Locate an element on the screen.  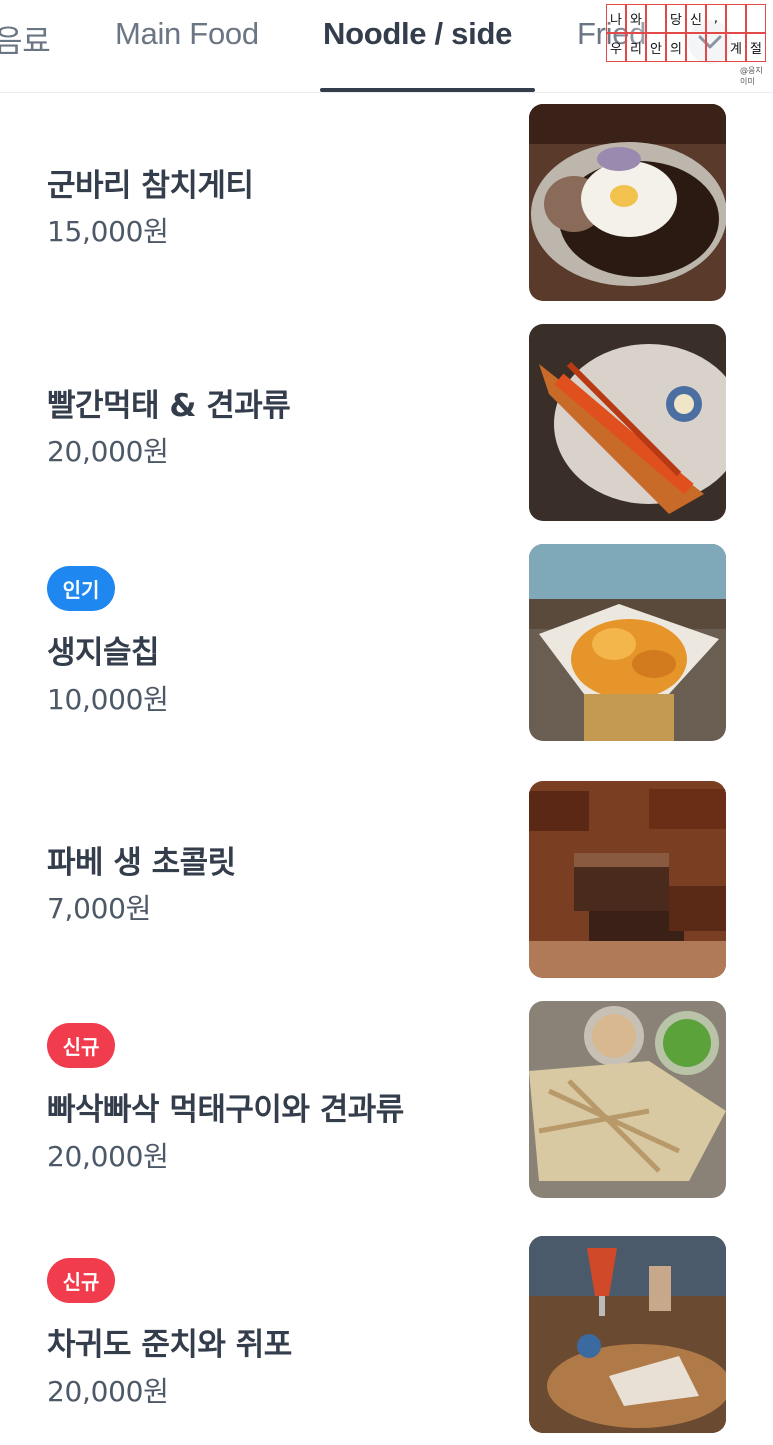
menu-item-name: 군바리 참치게티 is located at coordinates (150, 186).